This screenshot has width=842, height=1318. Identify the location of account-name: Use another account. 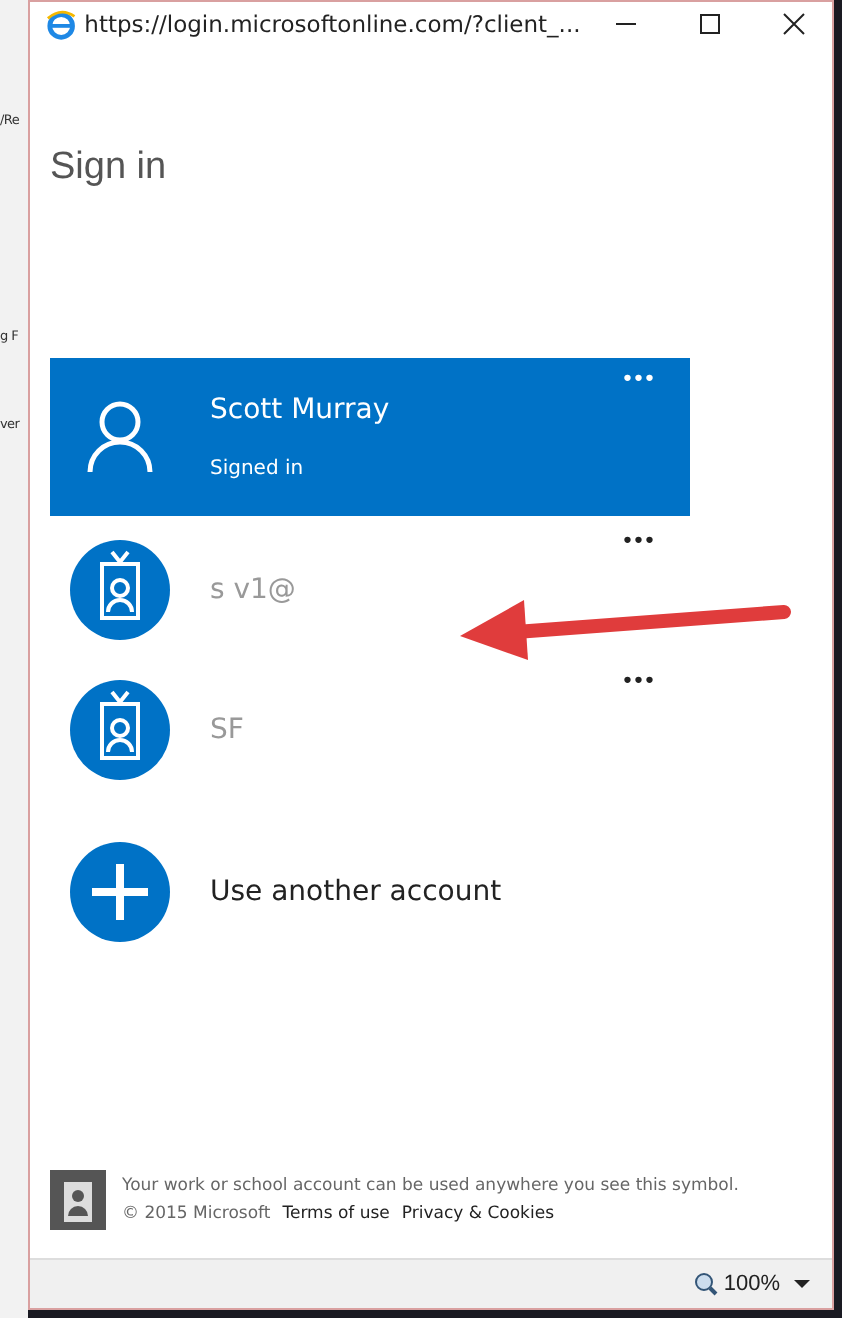
(356, 892).